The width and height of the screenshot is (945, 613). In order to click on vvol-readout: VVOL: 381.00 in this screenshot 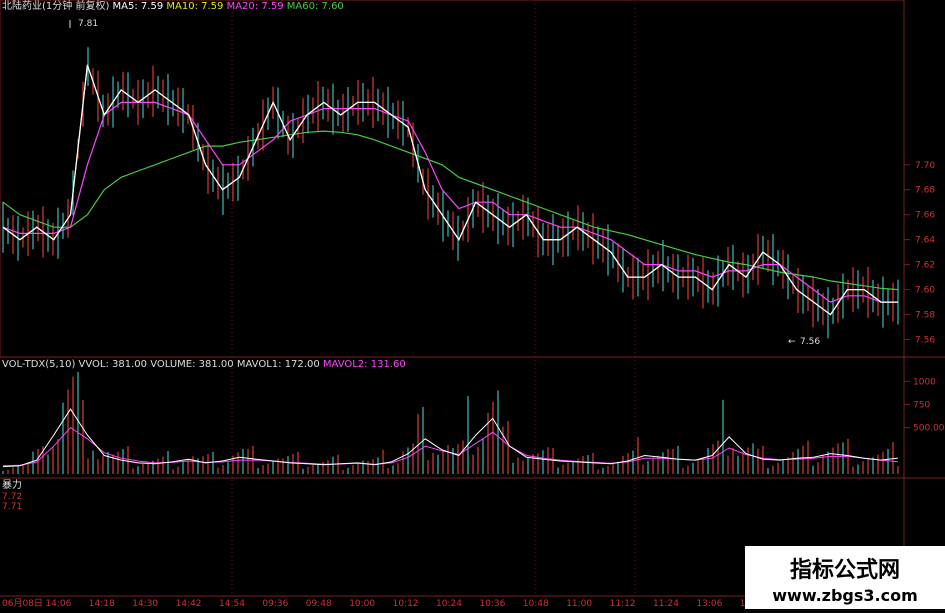, I will do `click(113, 364)`.